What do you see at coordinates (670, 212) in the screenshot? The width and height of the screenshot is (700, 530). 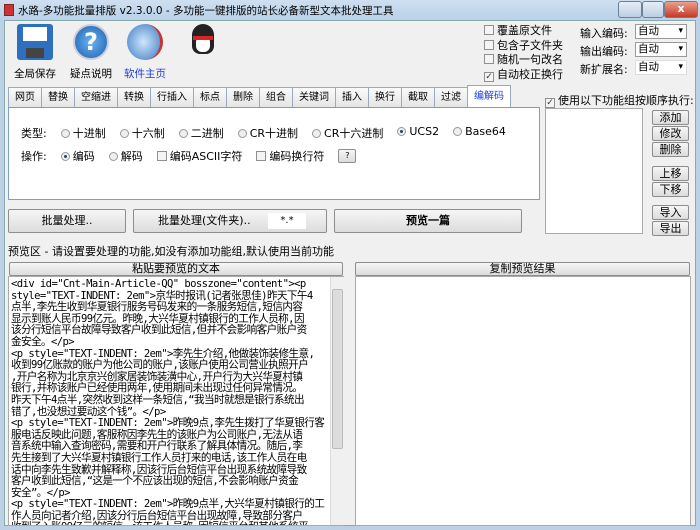 I see `import-button: 导入` at bounding box center [670, 212].